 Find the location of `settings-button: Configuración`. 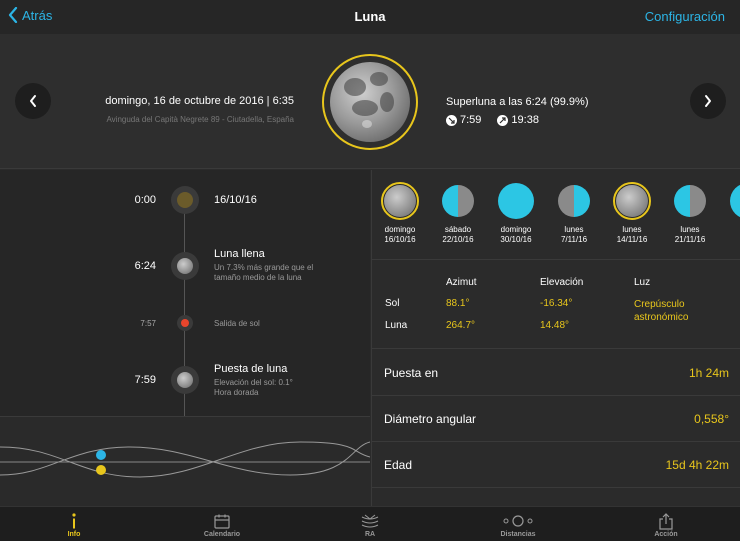

settings-button: Configuración is located at coordinates (685, 16).